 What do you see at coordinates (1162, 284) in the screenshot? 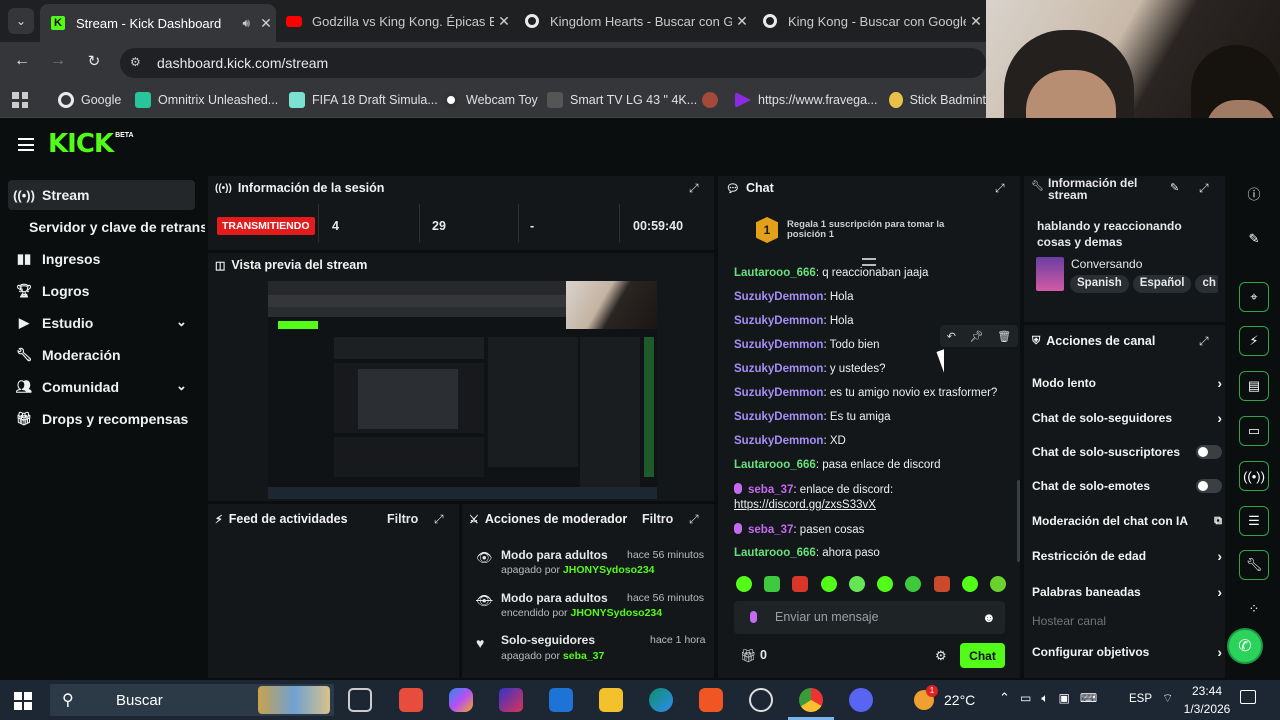
I see `tag-chip: Español` at bounding box center [1162, 284].